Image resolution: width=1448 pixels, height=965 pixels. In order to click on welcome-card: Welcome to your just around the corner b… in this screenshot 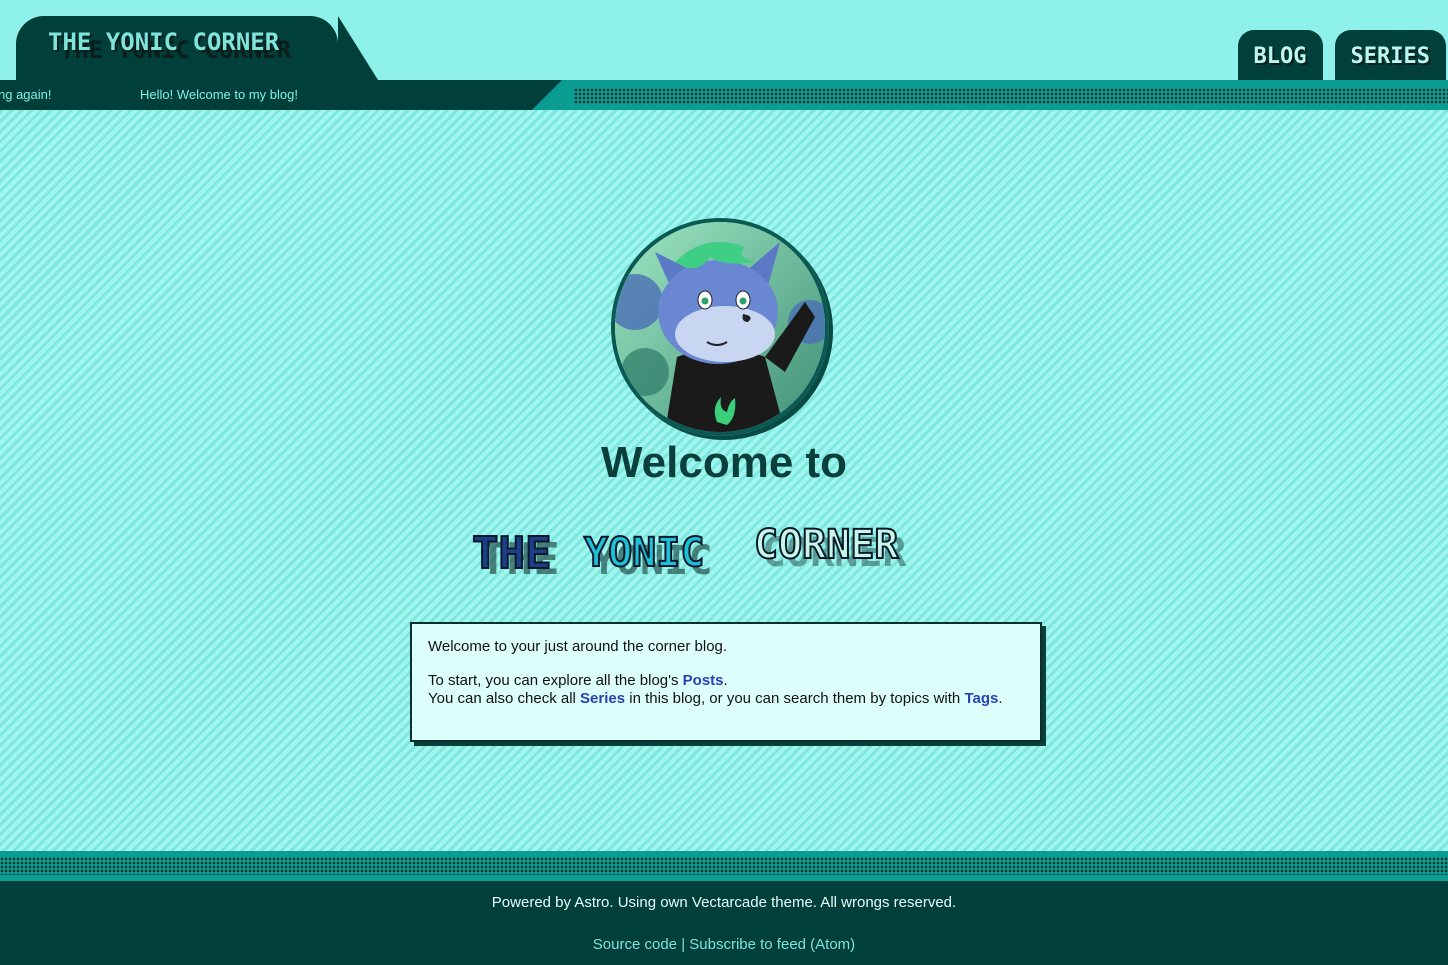, I will do `click(726, 682)`.